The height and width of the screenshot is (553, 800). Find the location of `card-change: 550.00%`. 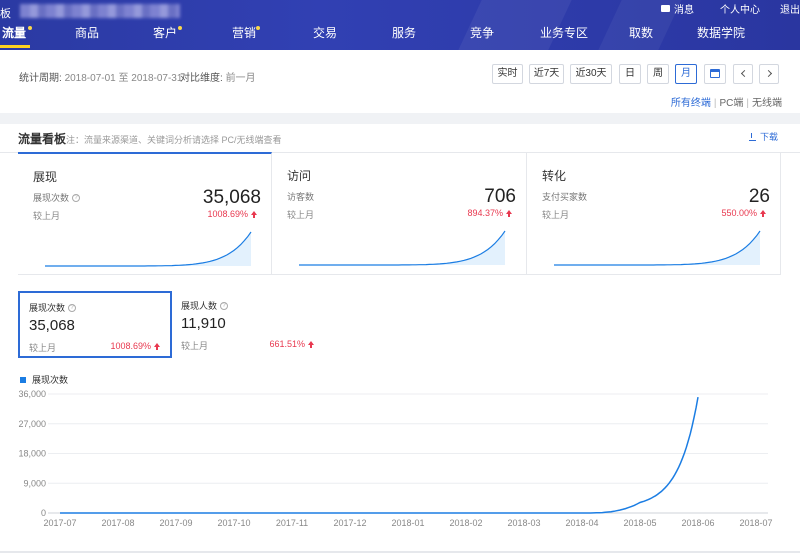

card-change: 550.00% is located at coordinates (743, 213).